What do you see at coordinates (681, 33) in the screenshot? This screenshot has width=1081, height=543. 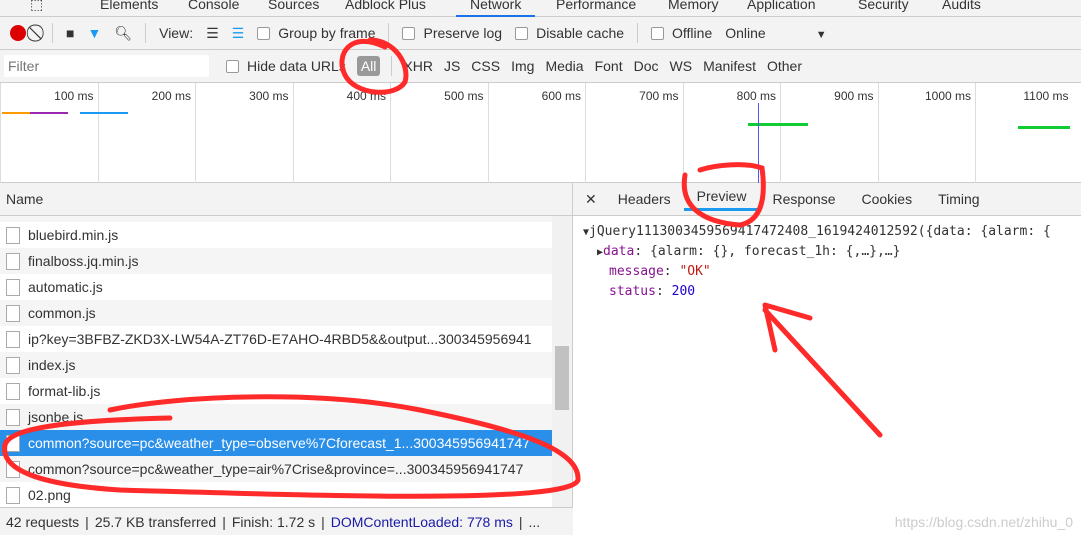 I see `offline-checkbox: Offline` at bounding box center [681, 33].